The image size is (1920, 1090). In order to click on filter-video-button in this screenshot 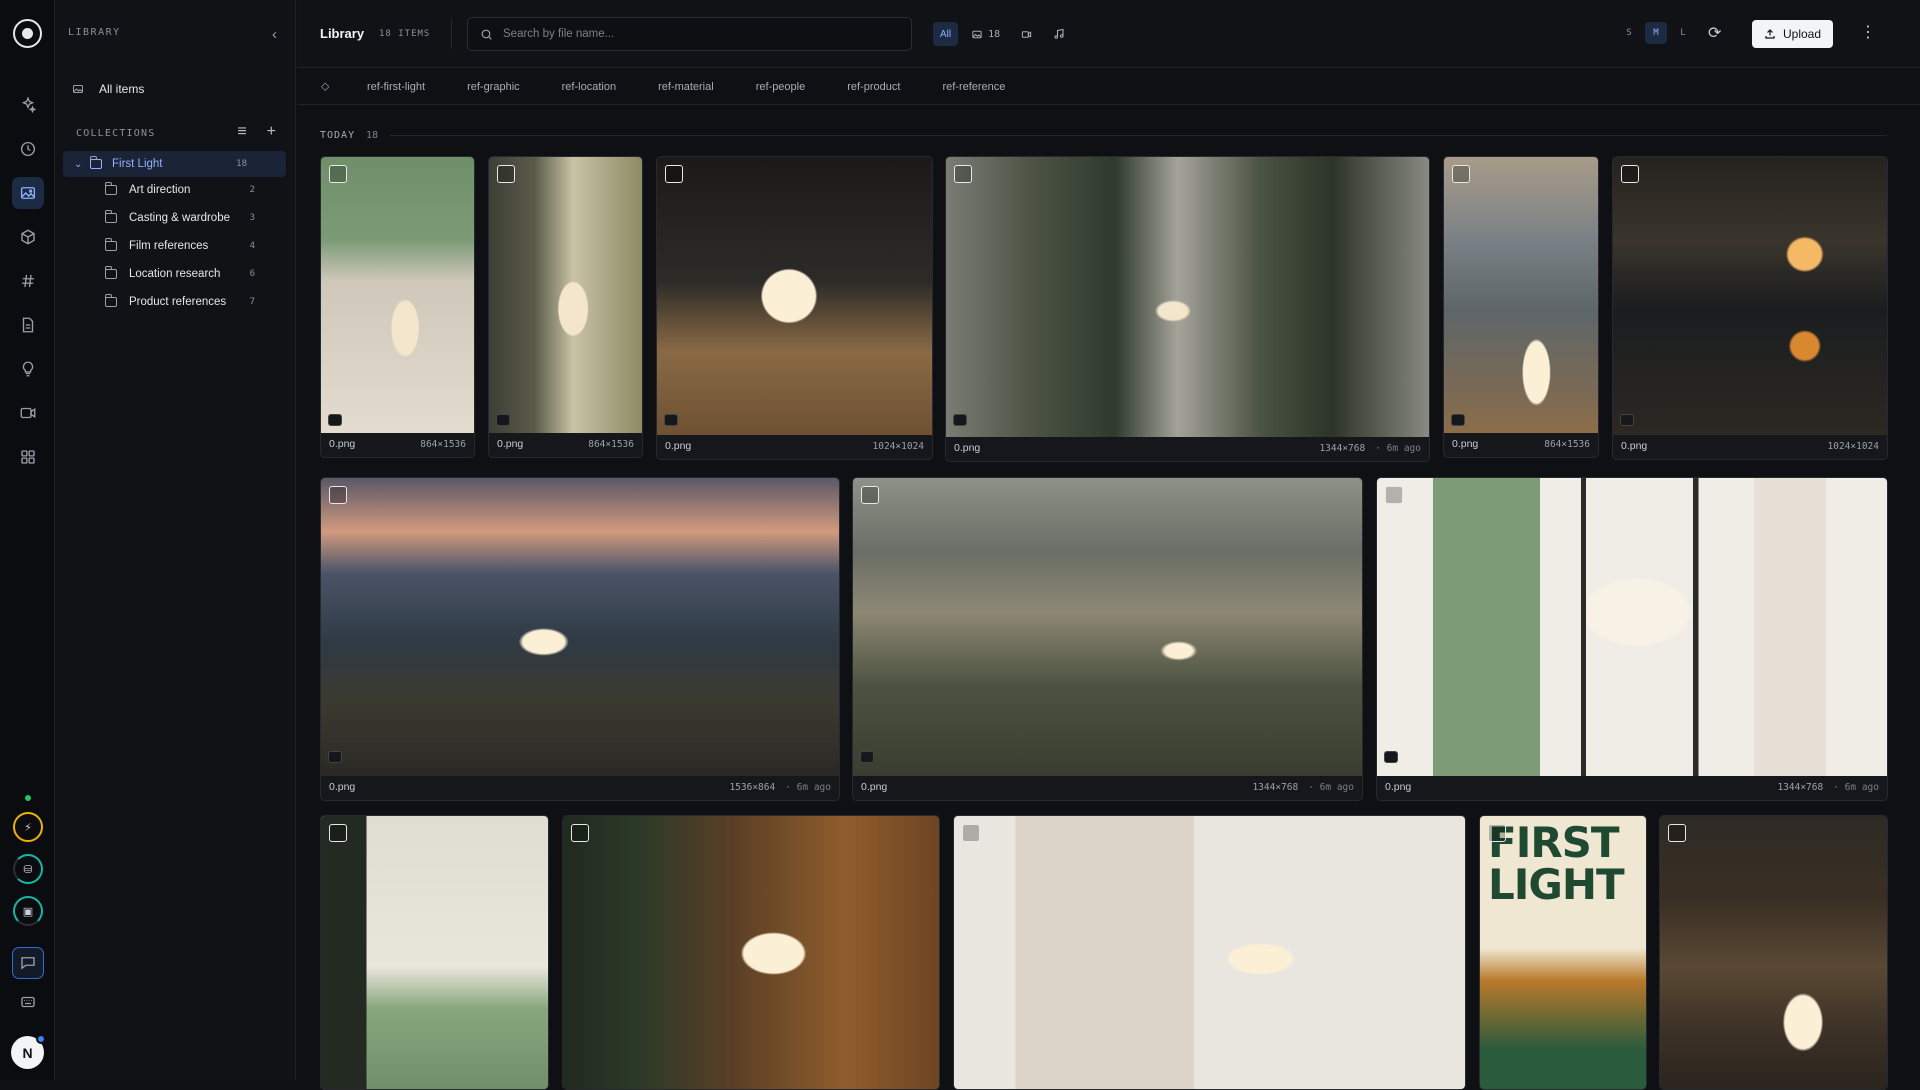, I will do `click(1026, 34)`.